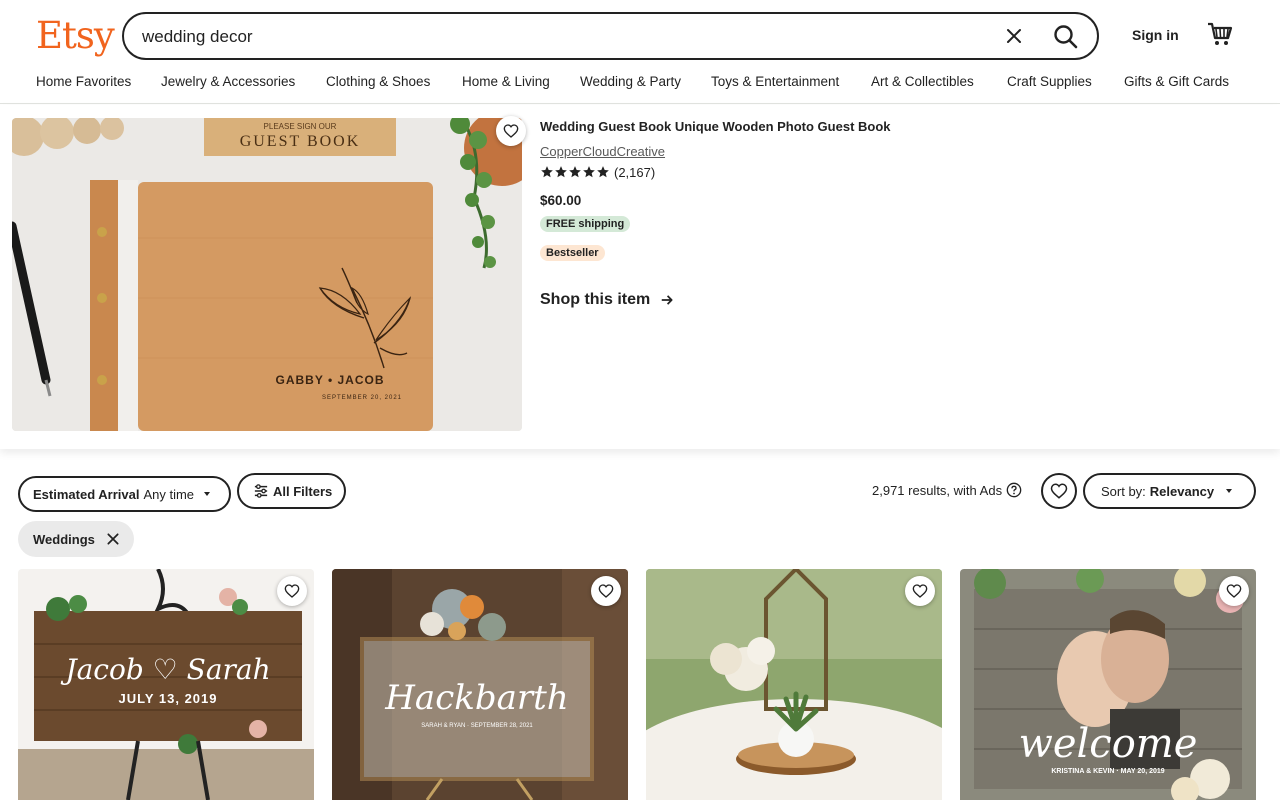 This screenshot has width=1280, height=800. I want to click on nav-home-favorites: Home Favorites, so click(83, 81).